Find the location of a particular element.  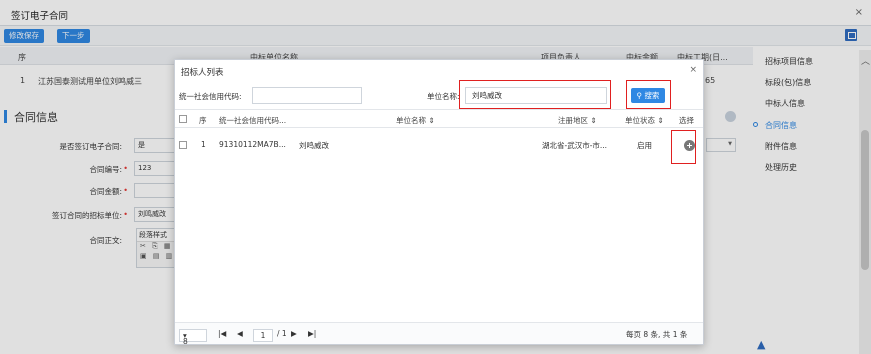

credit-code-input is located at coordinates (307, 95).